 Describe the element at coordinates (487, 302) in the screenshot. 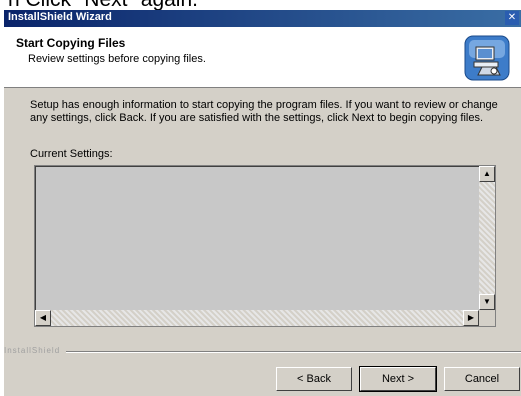

I see `scroll-down-arrow-icon: ▼` at that location.